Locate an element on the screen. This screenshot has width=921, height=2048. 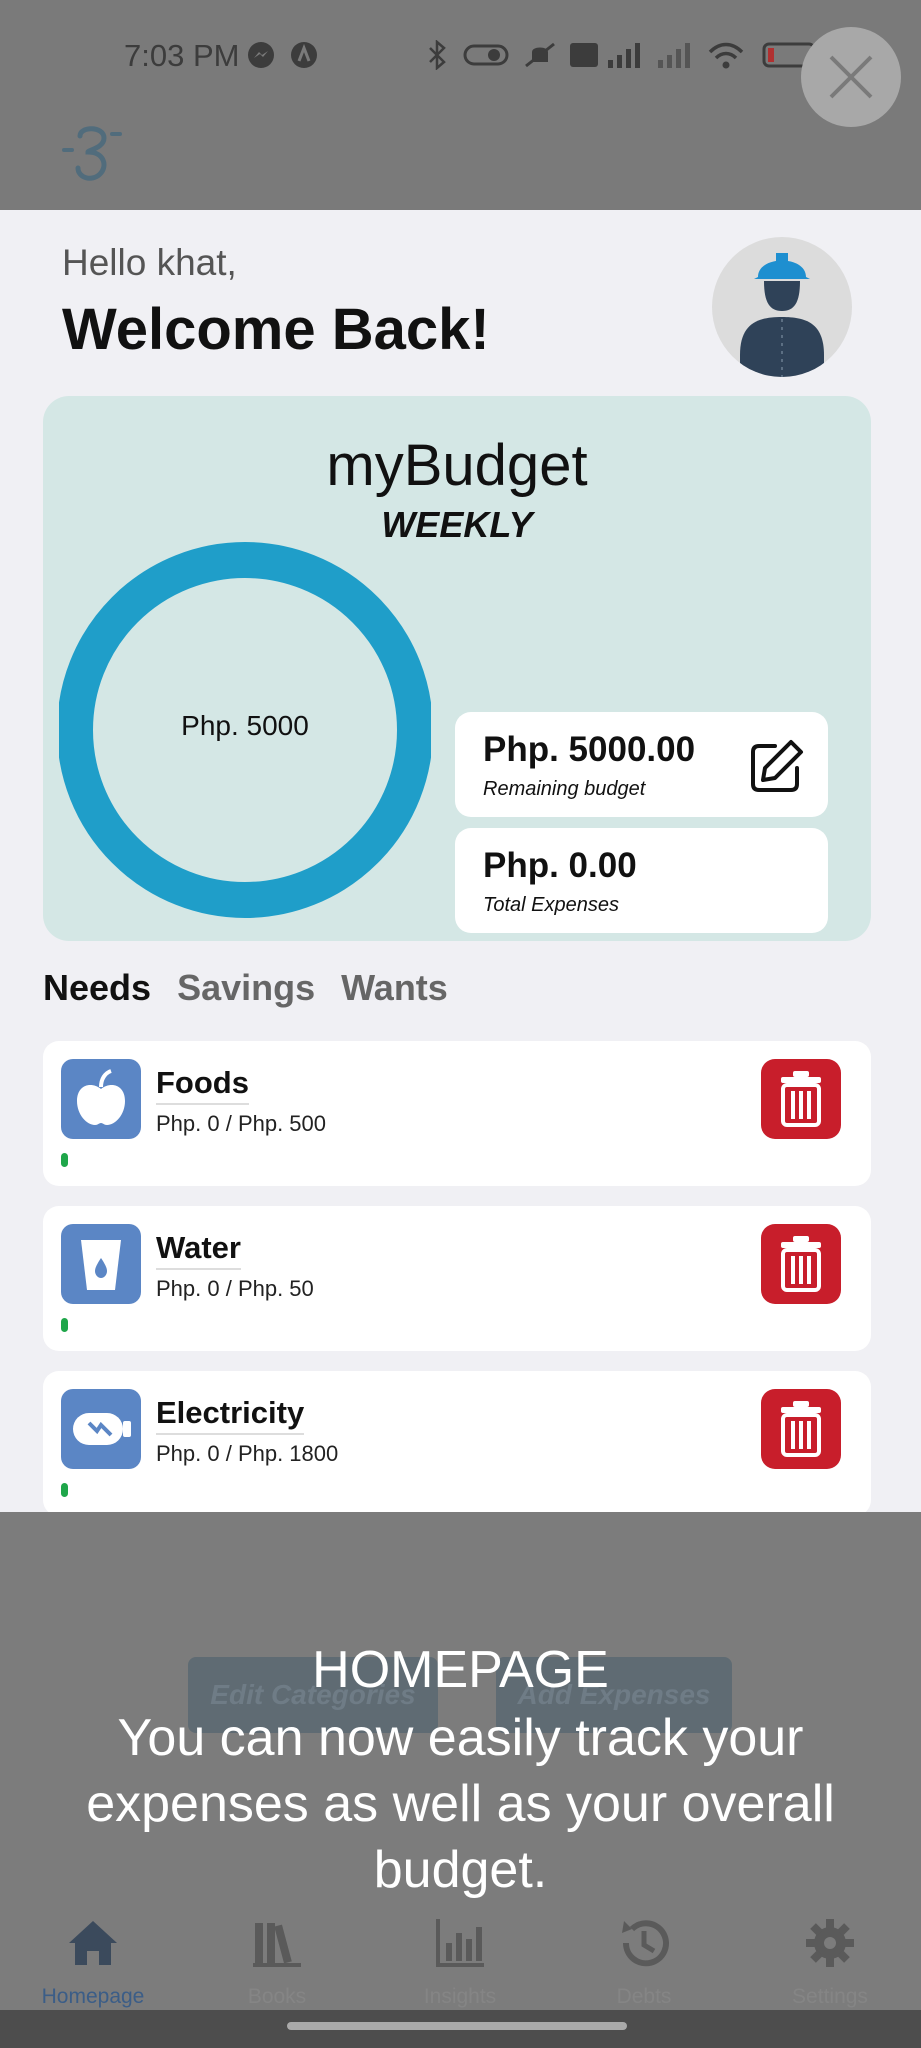
nav-insights: Insights is located at coordinates (460, 1944).